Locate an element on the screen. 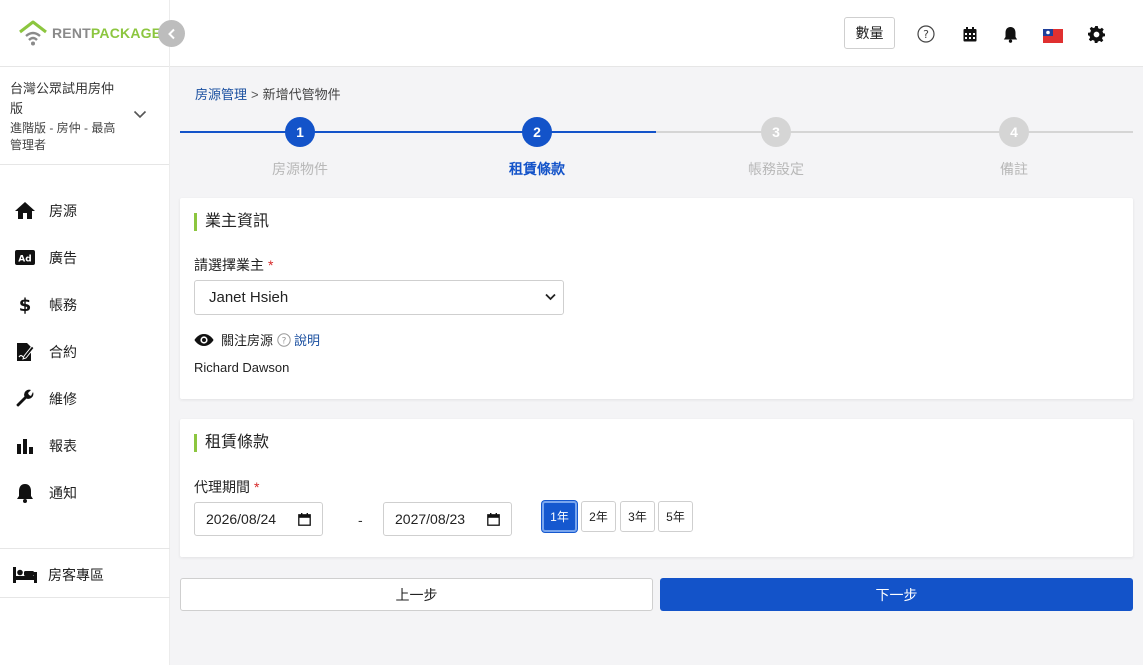  duration-3-year-button: 3年 is located at coordinates (637, 516).